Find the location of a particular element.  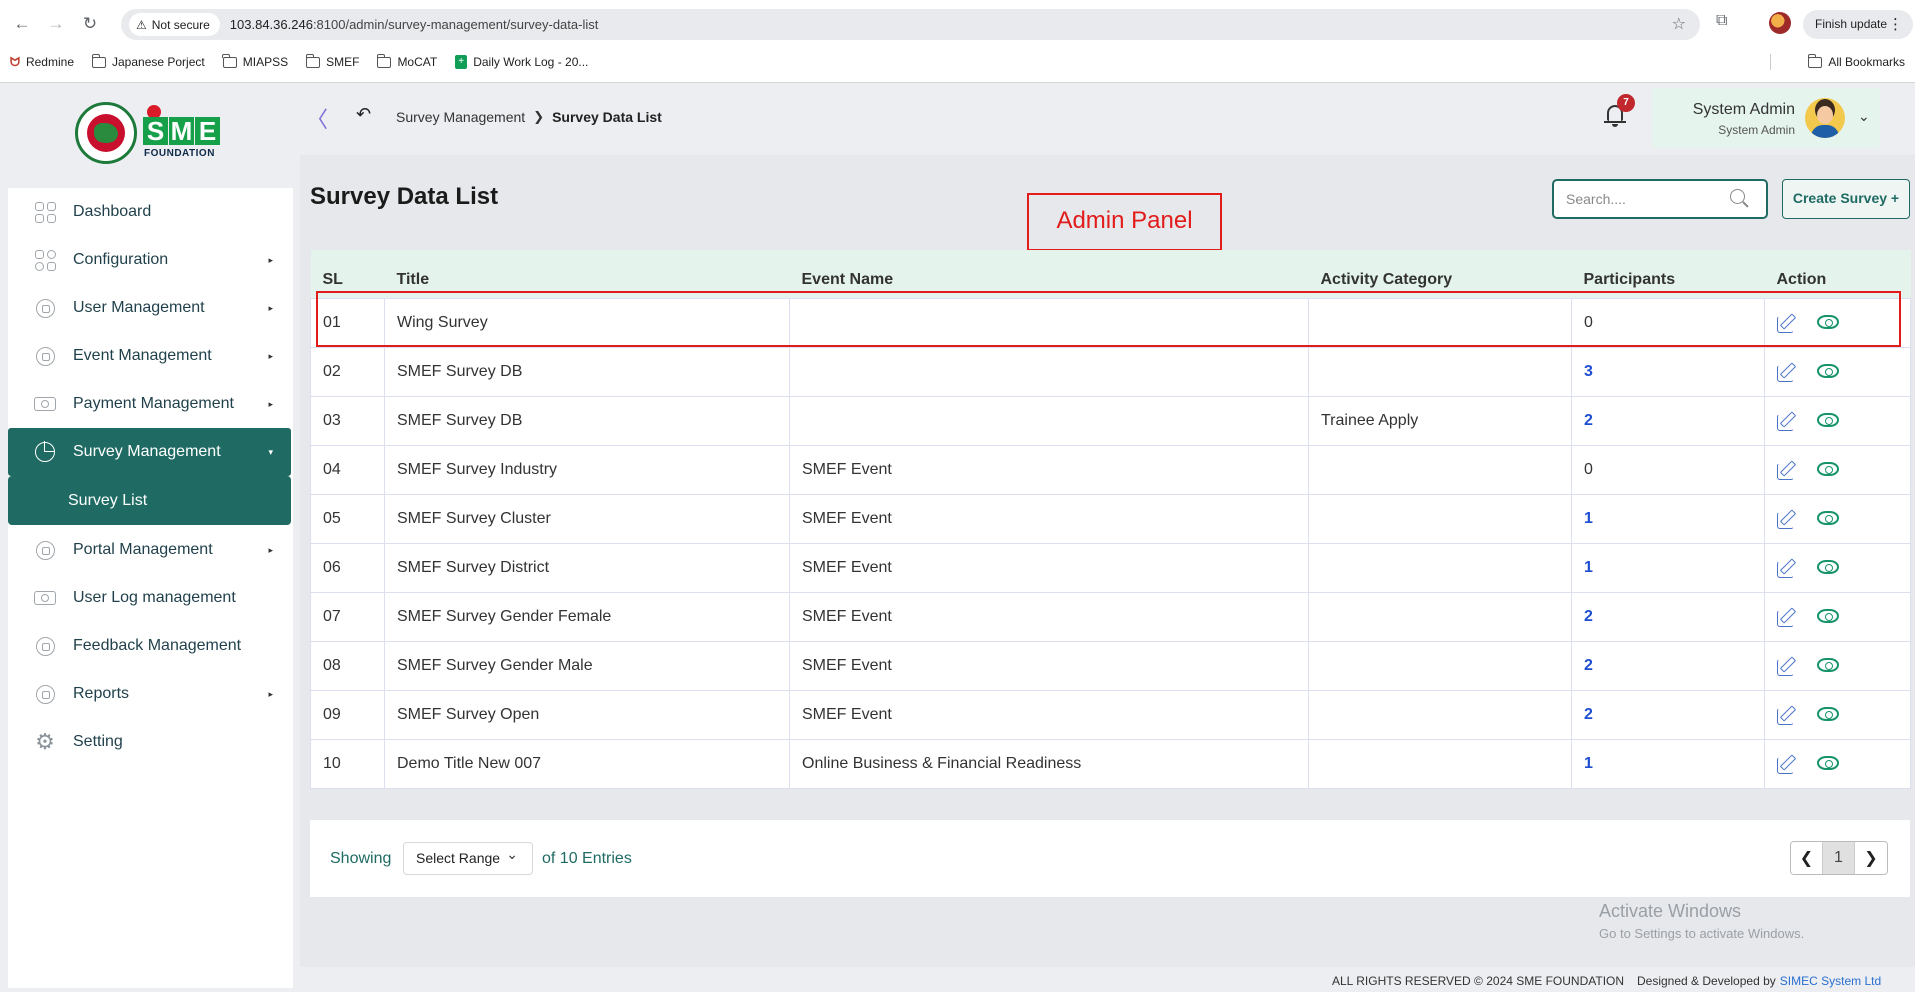

sidebar-item-portal-management: Portal Management ▸ is located at coordinates (149, 550).